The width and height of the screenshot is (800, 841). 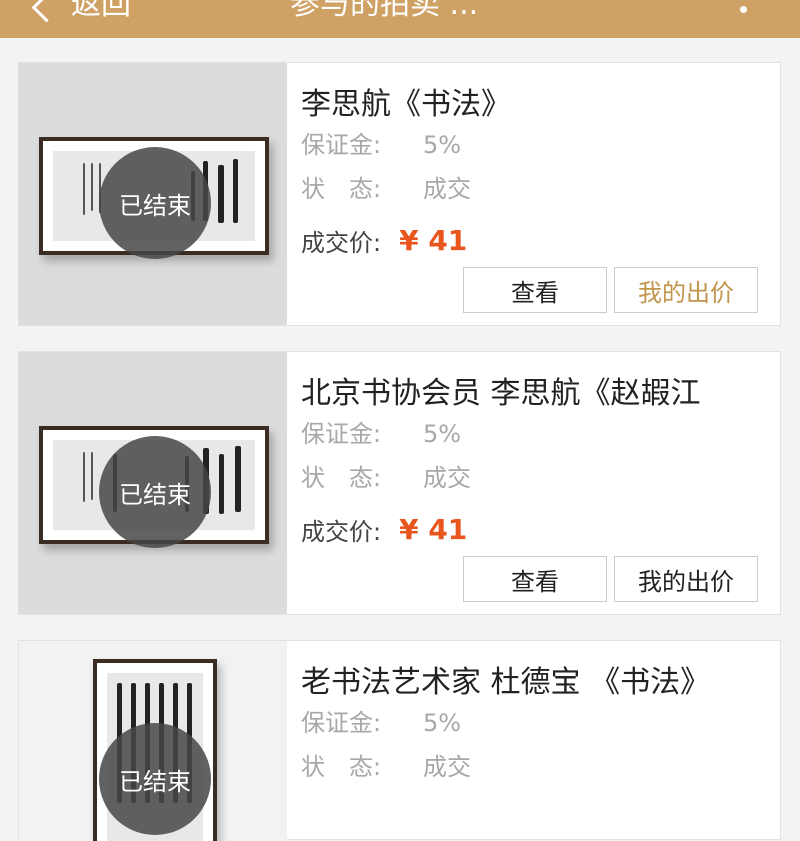 What do you see at coordinates (536, 679) in the screenshot?
I see `item-title: 老书法艺术家 杜德宝 《书法》` at bounding box center [536, 679].